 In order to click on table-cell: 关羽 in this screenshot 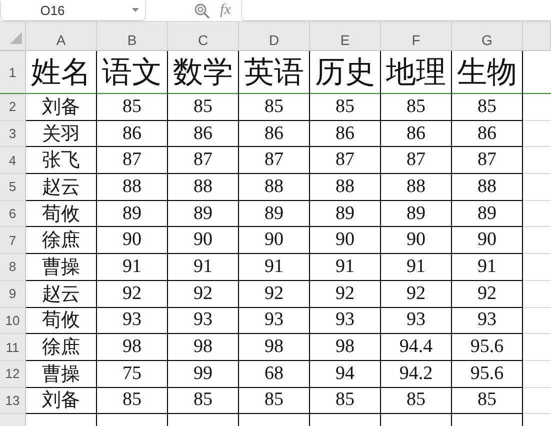, I will do `click(61, 134)`.